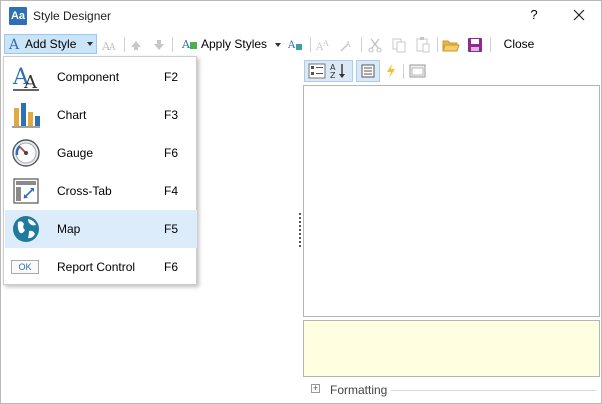 The height and width of the screenshot is (404, 602). What do you see at coordinates (171, 229) in the screenshot?
I see `menu-item-shortcut: F5` at bounding box center [171, 229].